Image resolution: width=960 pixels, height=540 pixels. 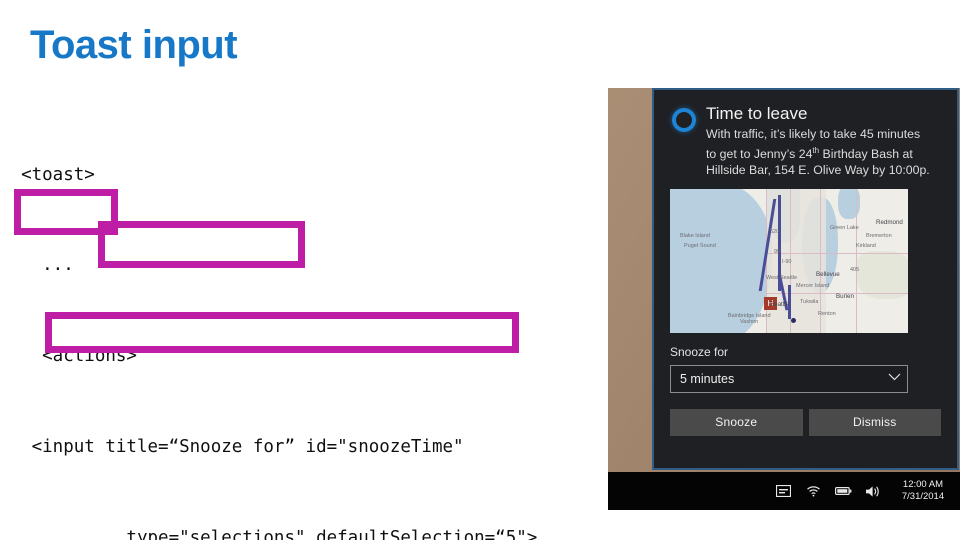 What do you see at coordinates (855, 269) in the screenshot?
I see `map-label: 405` at bounding box center [855, 269].